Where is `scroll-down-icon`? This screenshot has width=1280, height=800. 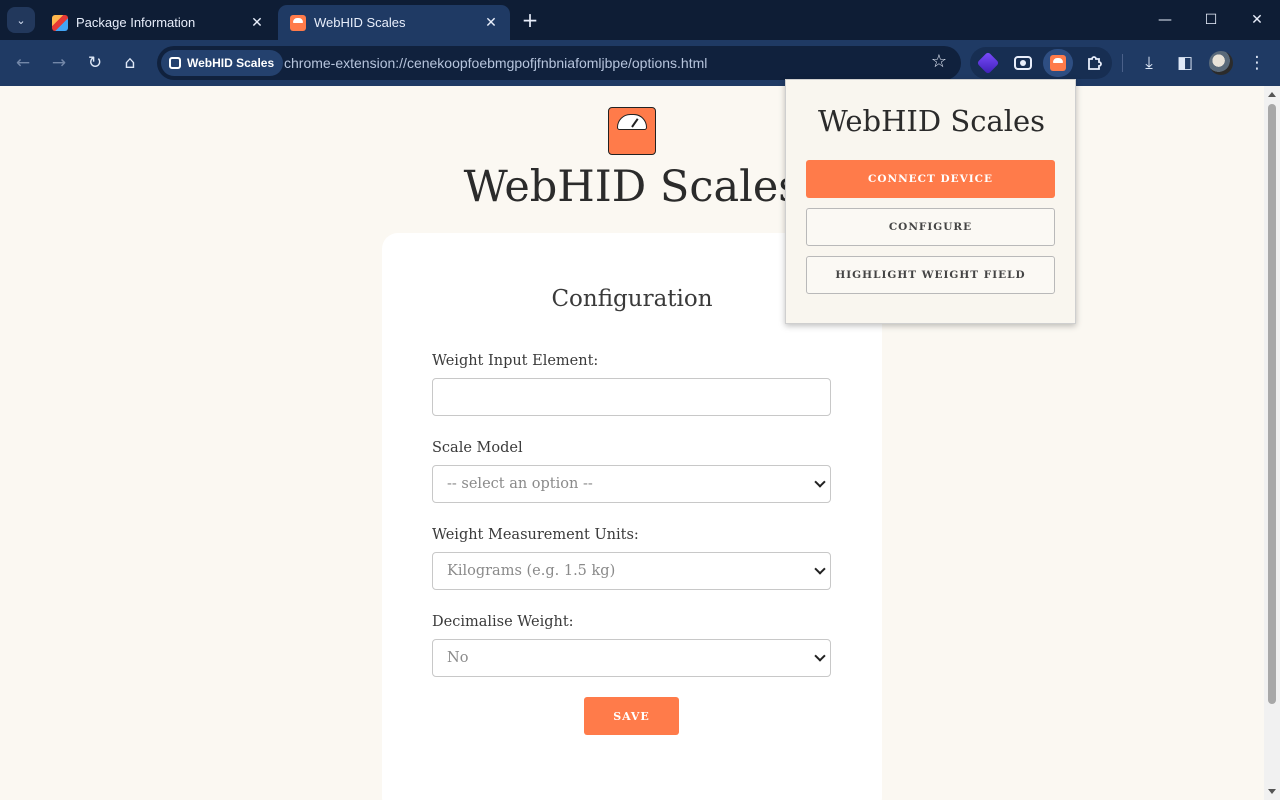
scroll-down-icon is located at coordinates (1272, 791).